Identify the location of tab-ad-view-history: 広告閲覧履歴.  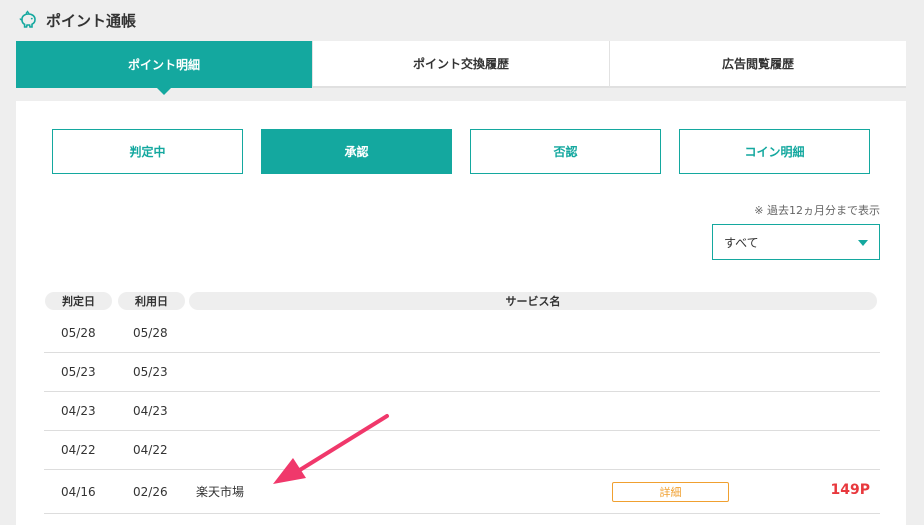
(758, 64).